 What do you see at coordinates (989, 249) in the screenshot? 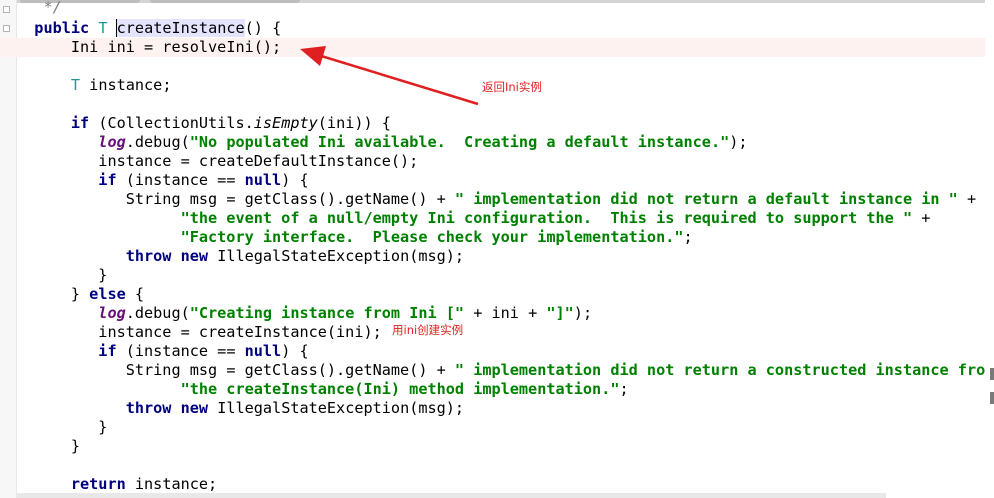
I see `vertical-scrollbar` at bounding box center [989, 249].